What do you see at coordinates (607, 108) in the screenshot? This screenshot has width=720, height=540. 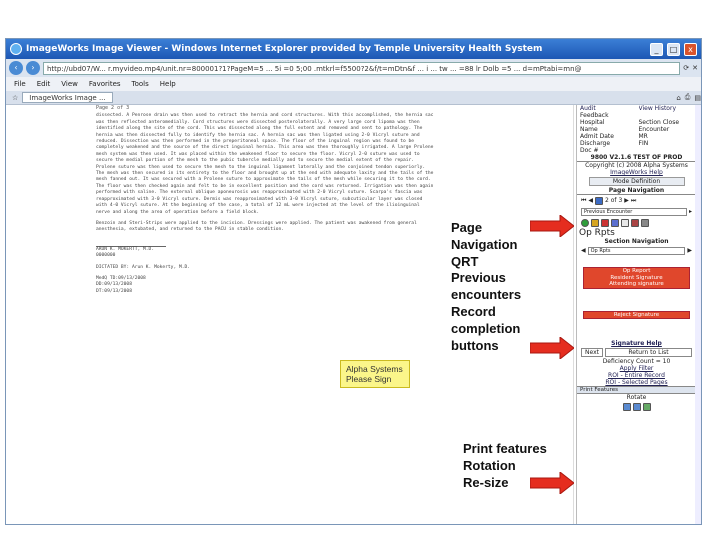 I see `info-label: Audit` at bounding box center [607, 108].